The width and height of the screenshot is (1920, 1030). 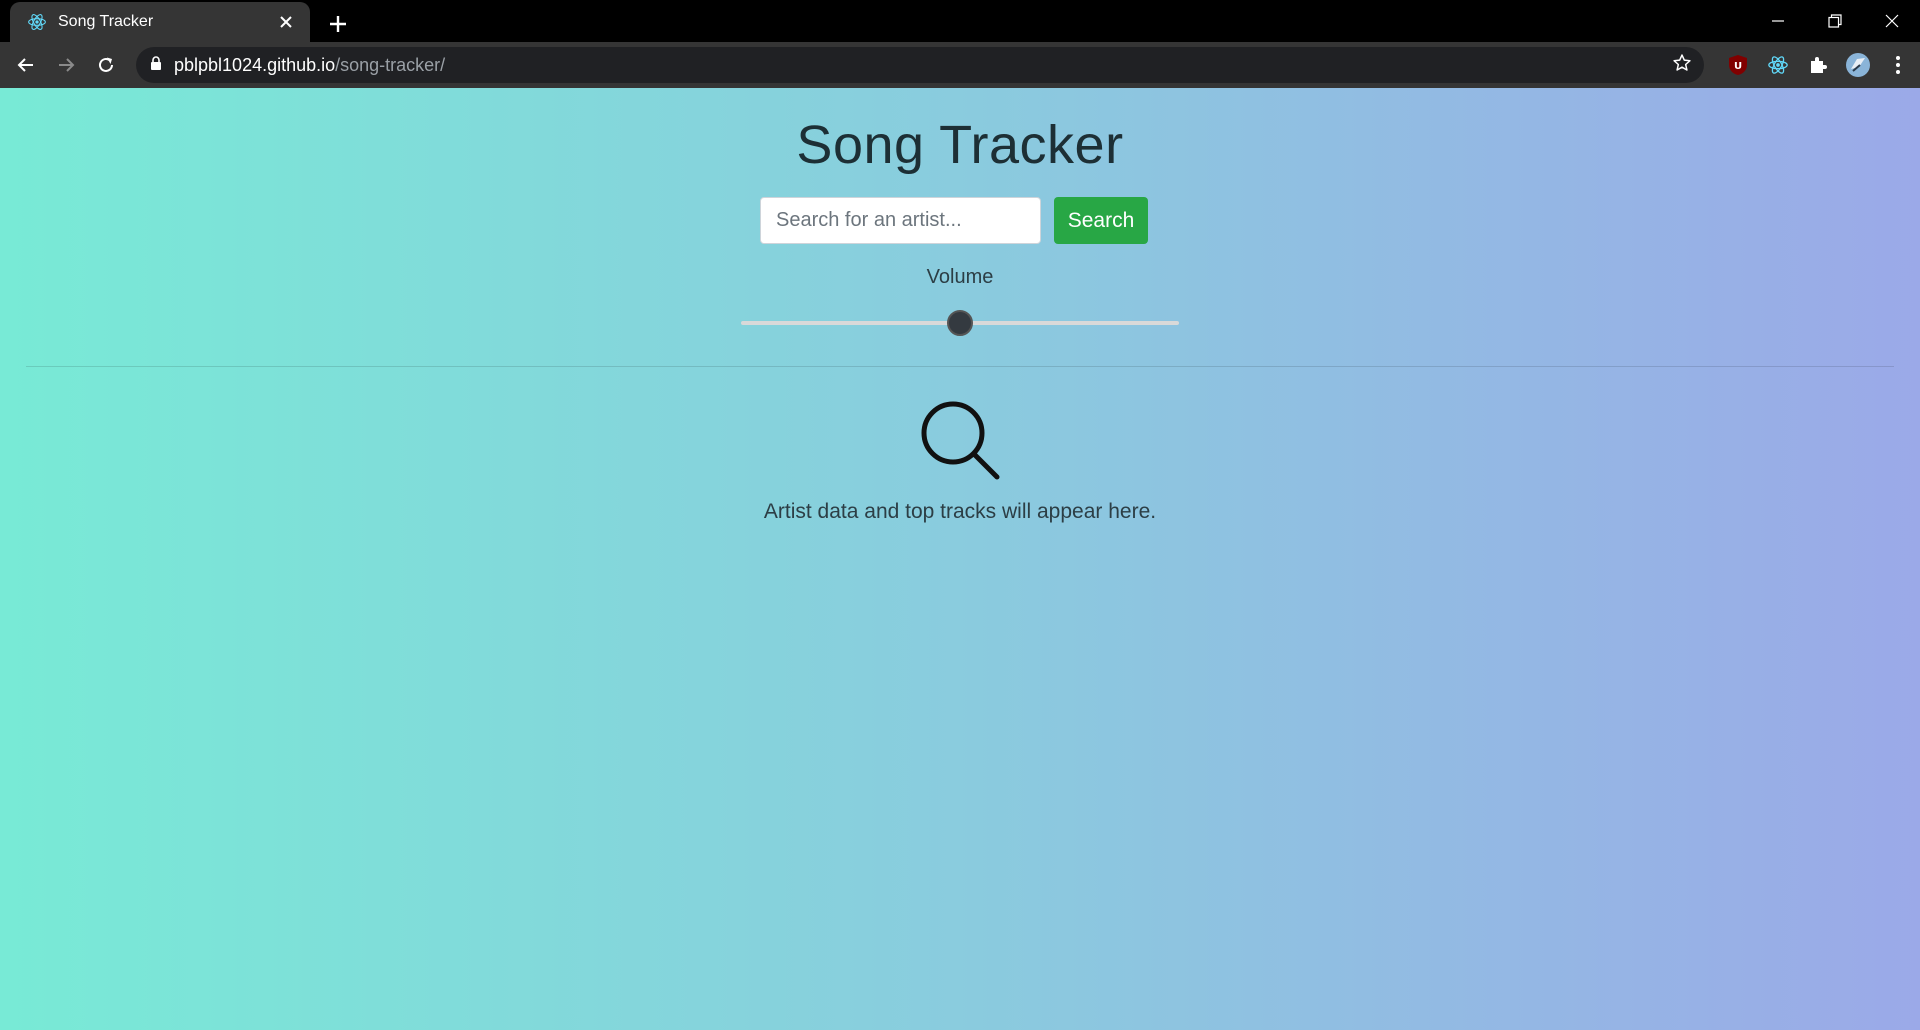 What do you see at coordinates (960, 277) in the screenshot?
I see `volume-label: Volume` at bounding box center [960, 277].